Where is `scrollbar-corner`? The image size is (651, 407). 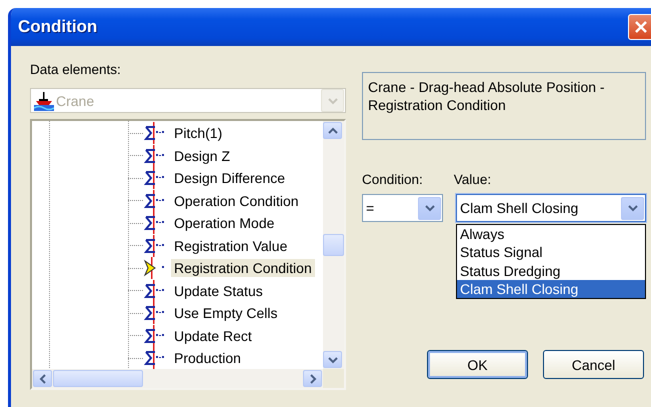 scrollbar-corner is located at coordinates (333, 378).